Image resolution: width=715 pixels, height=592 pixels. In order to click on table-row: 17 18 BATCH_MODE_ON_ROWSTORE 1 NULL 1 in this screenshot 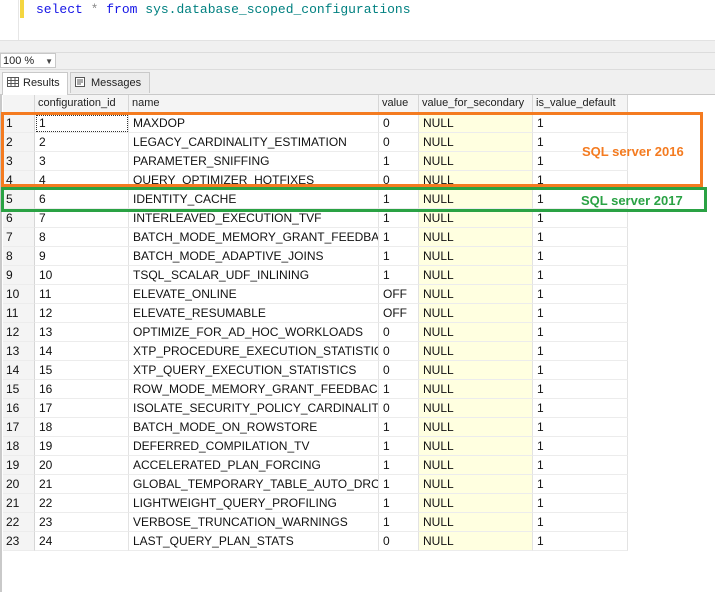, I will do `click(315, 427)`.